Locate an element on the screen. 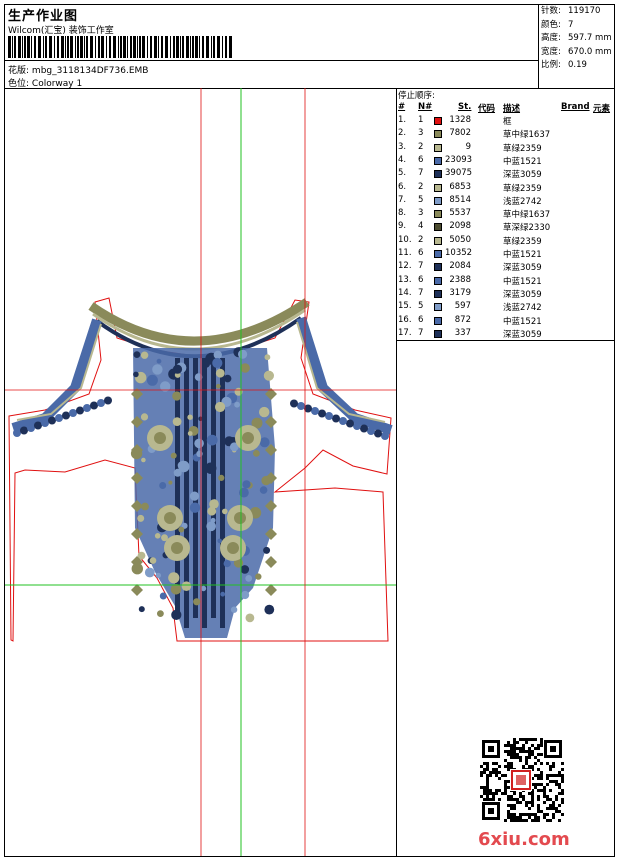  stop-sequence-title: 停止顺序: is located at coordinates (416, 96).